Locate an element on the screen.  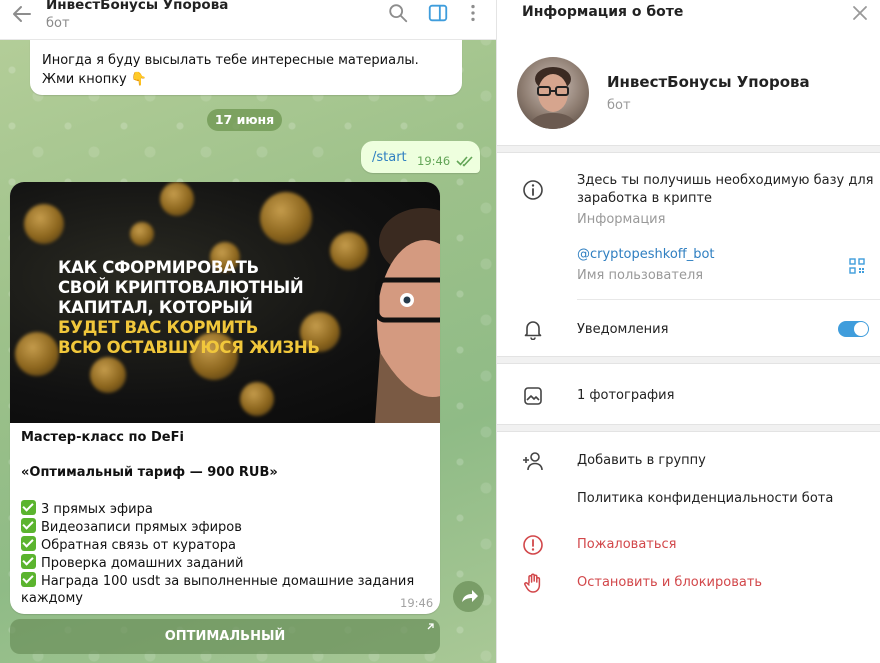
date-separator: 17 июня is located at coordinates (244, 120).